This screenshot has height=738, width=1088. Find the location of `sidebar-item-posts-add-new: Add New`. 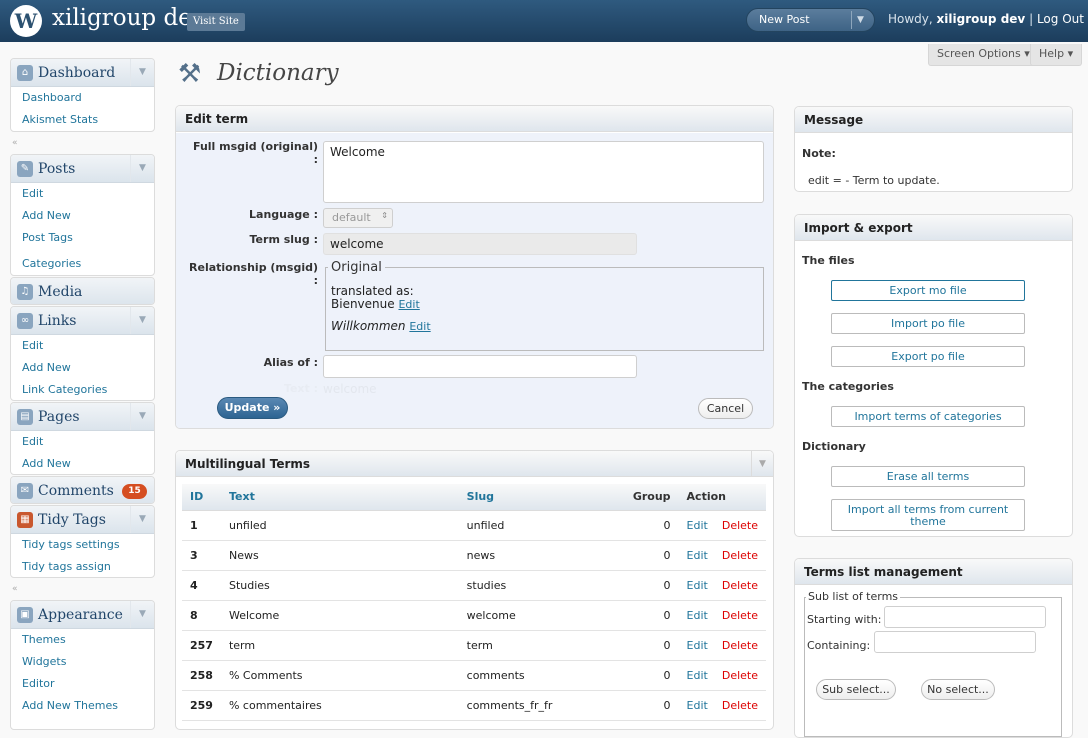

sidebar-item-posts-add-new: Add New is located at coordinates (82, 216).